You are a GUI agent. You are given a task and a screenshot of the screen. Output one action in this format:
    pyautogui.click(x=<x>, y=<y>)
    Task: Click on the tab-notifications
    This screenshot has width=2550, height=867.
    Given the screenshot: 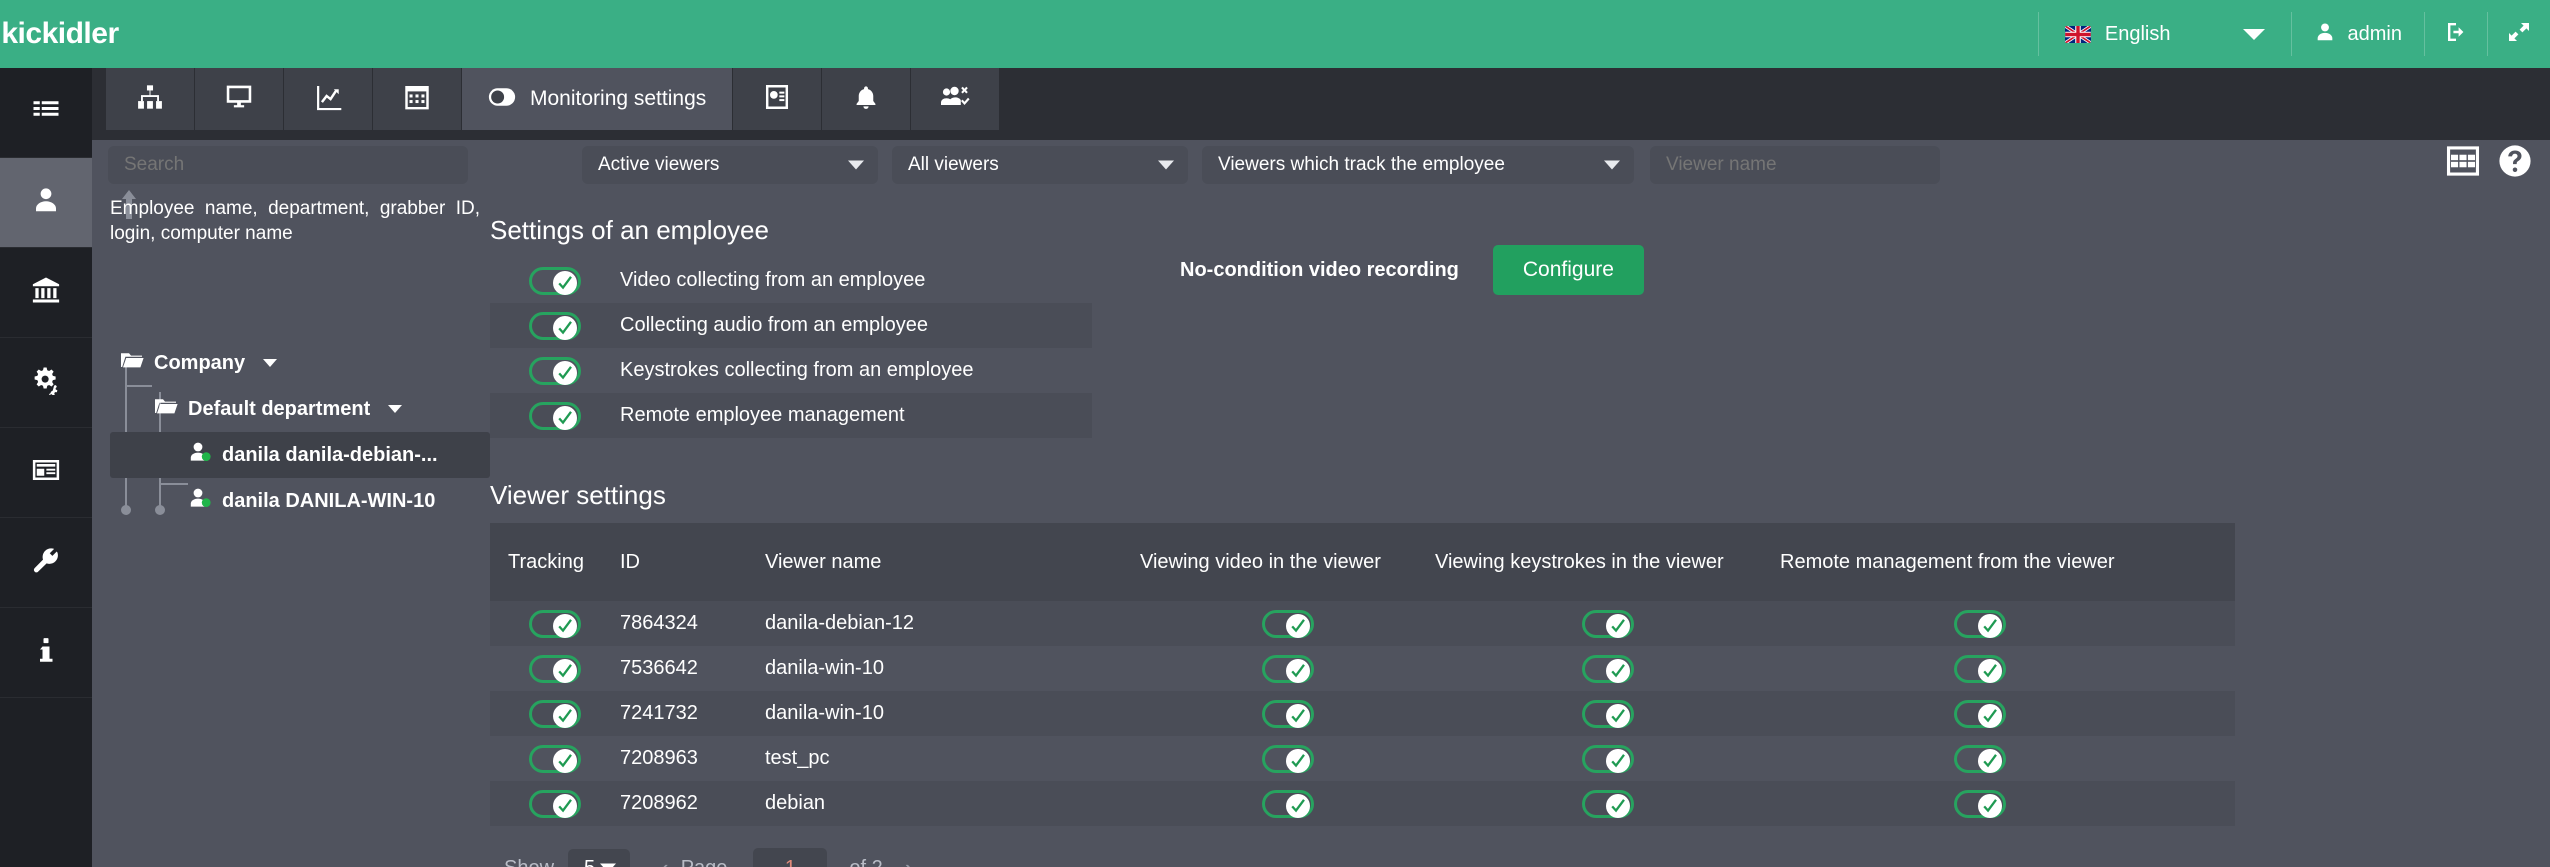 What is the action you would take?
    pyautogui.click(x=866, y=99)
    